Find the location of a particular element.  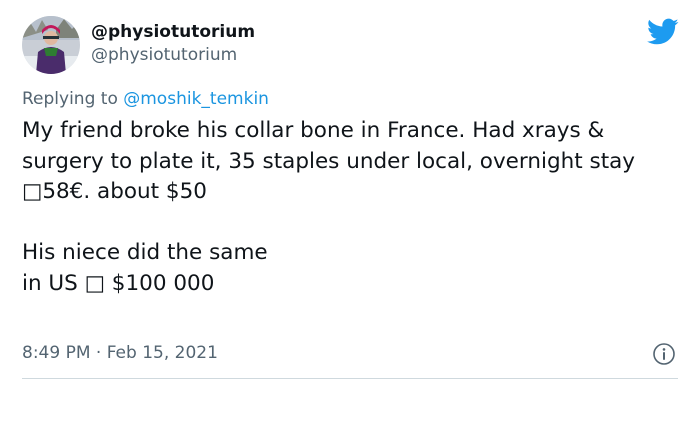

tweet-timestamp: 8:49 PM · Feb 15, 2021 is located at coordinates (120, 353).